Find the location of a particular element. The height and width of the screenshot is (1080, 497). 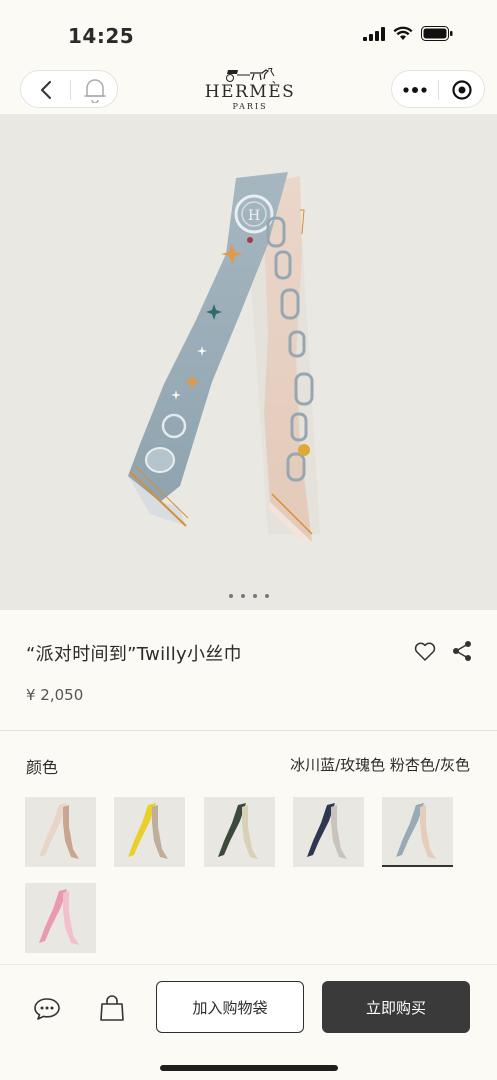

gallery-pagination is located at coordinates (248, 596).